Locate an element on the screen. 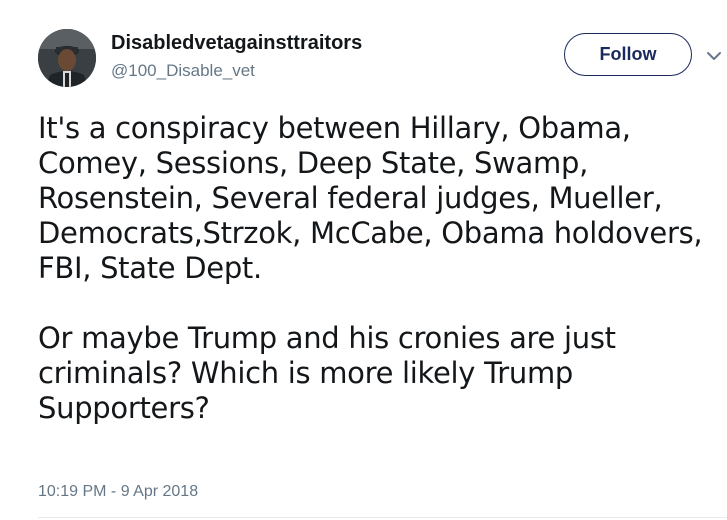 The width and height of the screenshot is (727, 520). author-handle: @100_Disable_vet is located at coordinates (183, 71).